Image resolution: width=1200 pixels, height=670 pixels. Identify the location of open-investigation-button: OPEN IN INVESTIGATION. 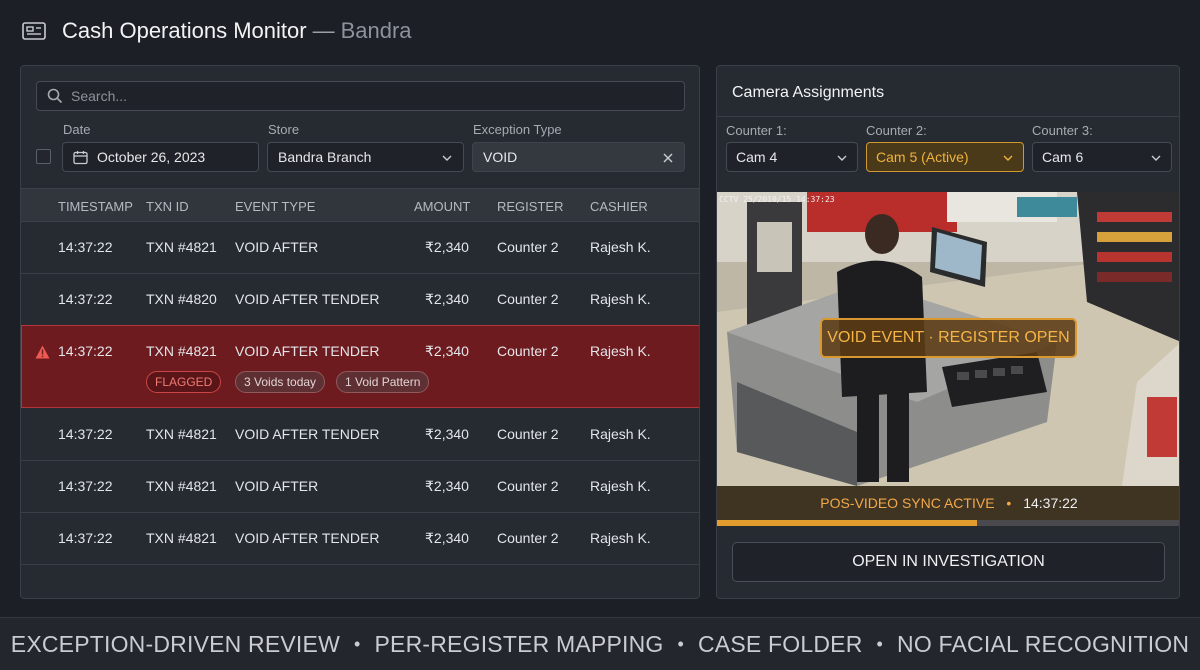
(948, 562).